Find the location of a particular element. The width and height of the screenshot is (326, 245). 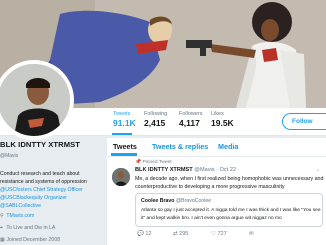

stat-likes: Likes 19.5K is located at coordinates (222, 119).